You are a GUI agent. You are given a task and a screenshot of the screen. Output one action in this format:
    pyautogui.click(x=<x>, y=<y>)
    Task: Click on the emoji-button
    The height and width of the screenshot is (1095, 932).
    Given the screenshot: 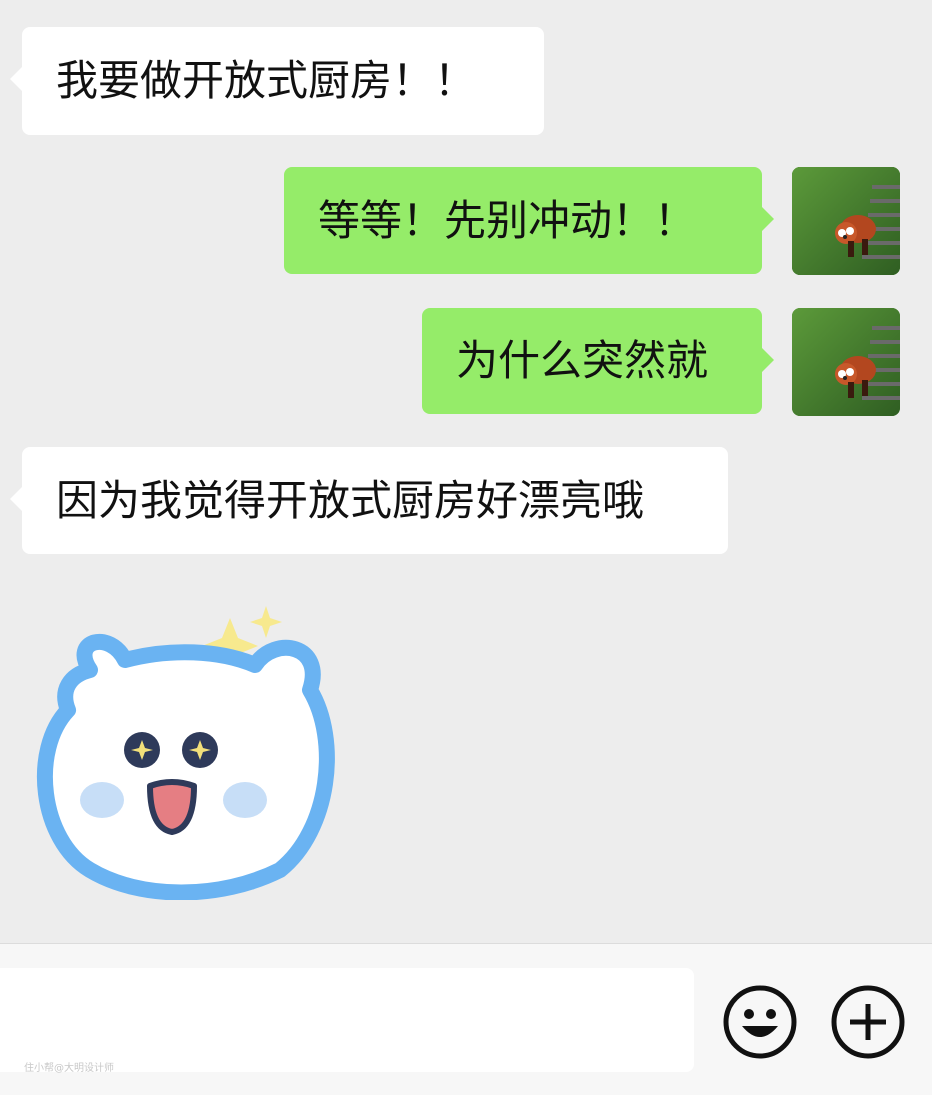 What is the action you would take?
    pyautogui.click(x=760, y=1022)
    